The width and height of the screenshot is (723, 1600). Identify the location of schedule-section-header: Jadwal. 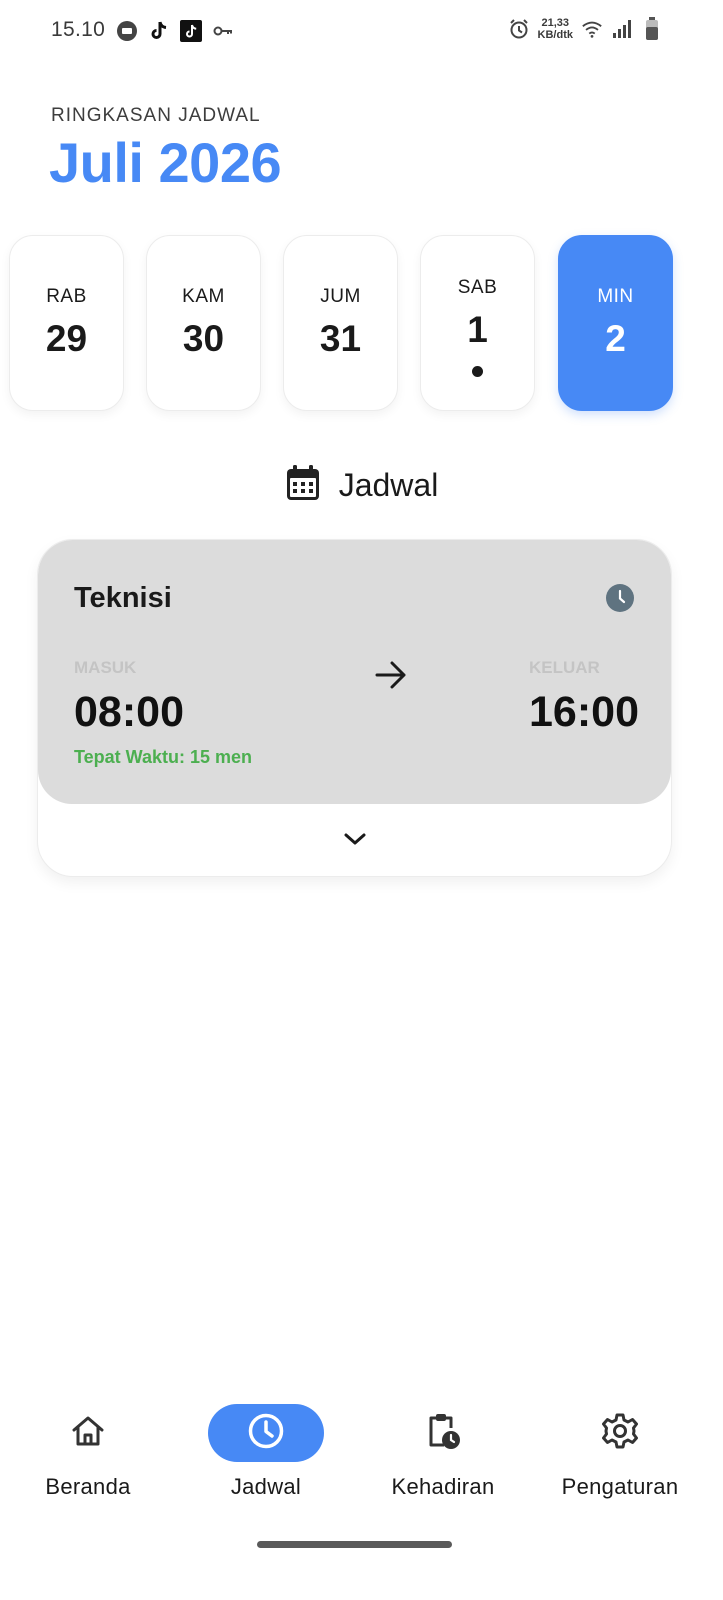
(361, 485).